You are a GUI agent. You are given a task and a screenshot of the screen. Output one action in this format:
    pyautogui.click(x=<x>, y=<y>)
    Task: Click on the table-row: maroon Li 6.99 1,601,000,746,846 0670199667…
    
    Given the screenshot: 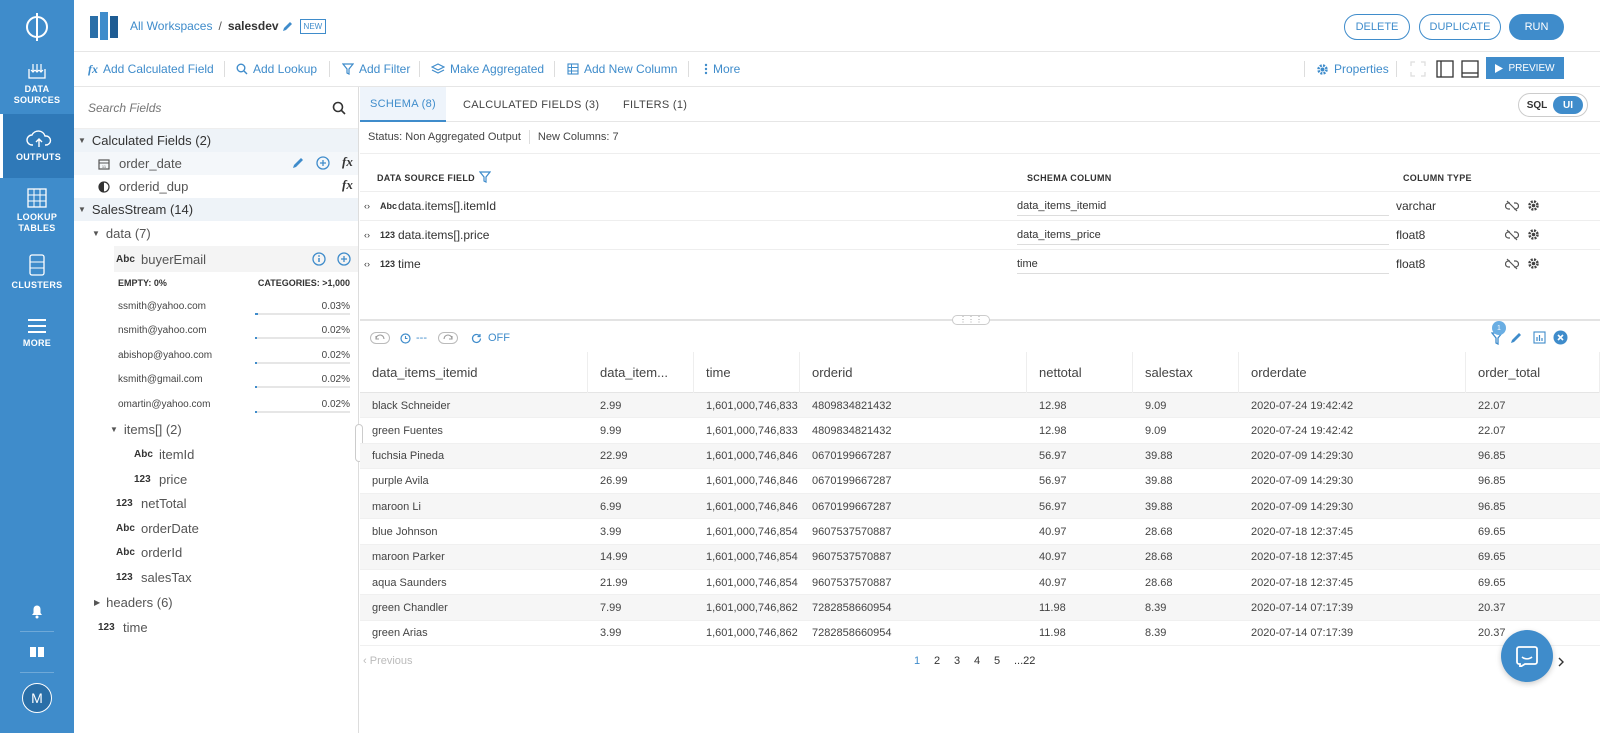 What is the action you would take?
    pyautogui.click(x=980, y=507)
    